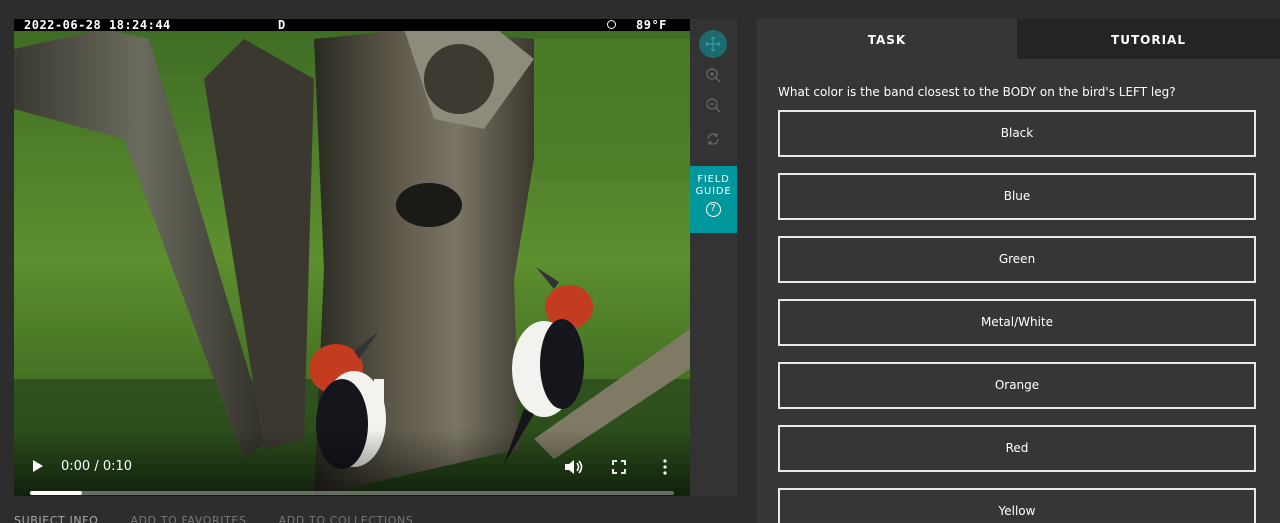  I want to click on answer-button-metal-white: Metal/White, so click(1017, 322).